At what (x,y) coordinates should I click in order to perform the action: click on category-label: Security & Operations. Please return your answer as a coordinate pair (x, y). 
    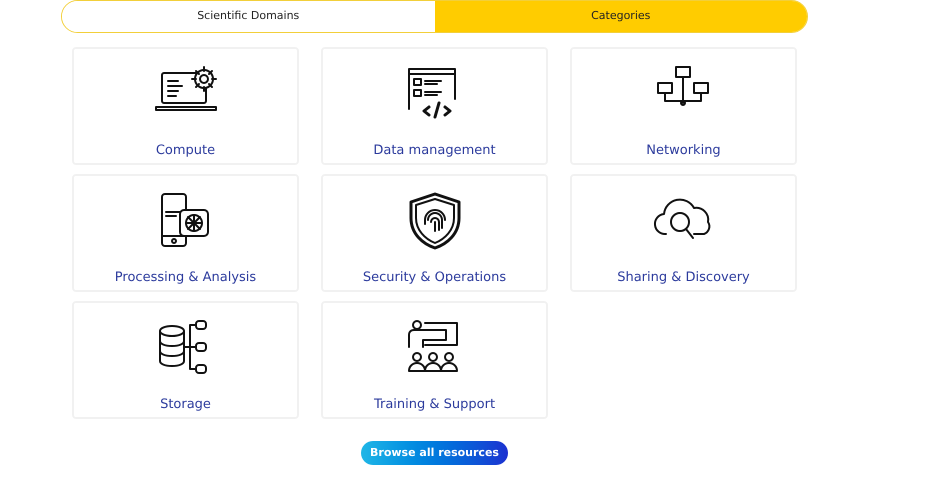
    Looking at the image, I should click on (434, 278).